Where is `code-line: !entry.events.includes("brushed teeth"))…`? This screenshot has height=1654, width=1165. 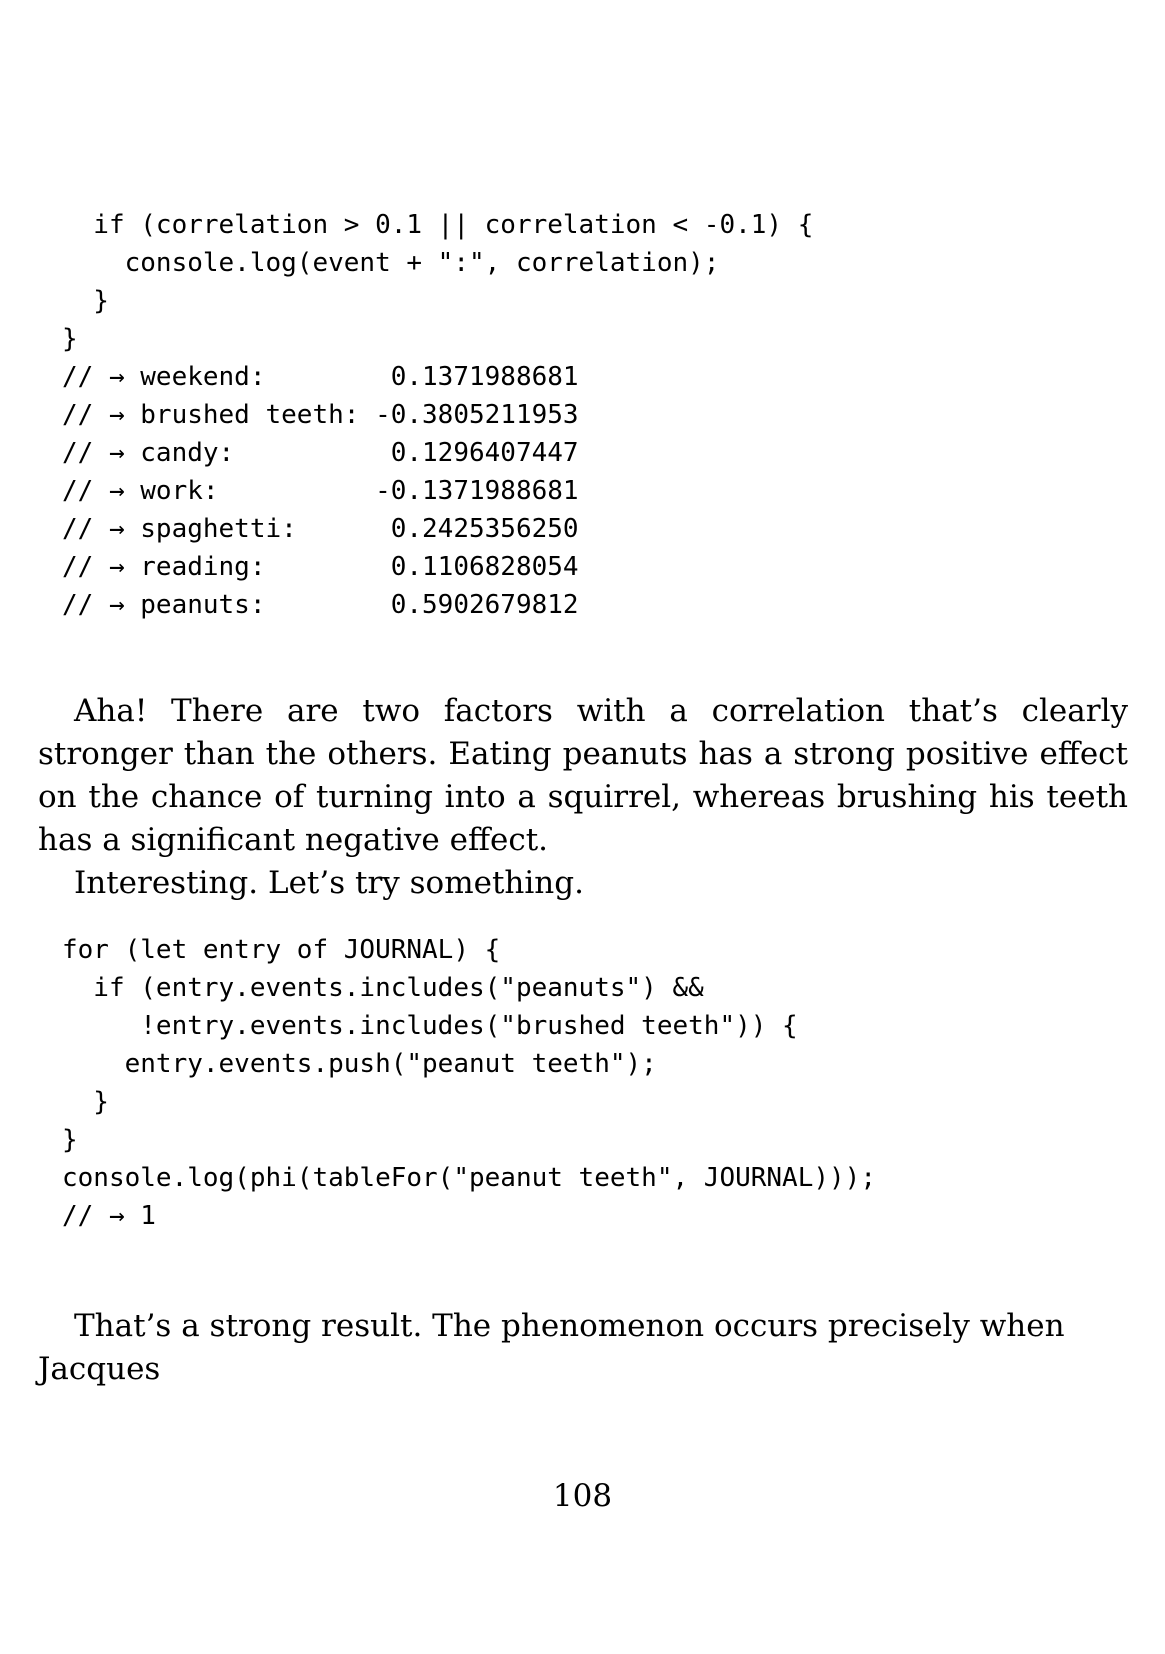 code-line: !entry.events.includes("brushed teeth"))… is located at coordinates (430, 1026).